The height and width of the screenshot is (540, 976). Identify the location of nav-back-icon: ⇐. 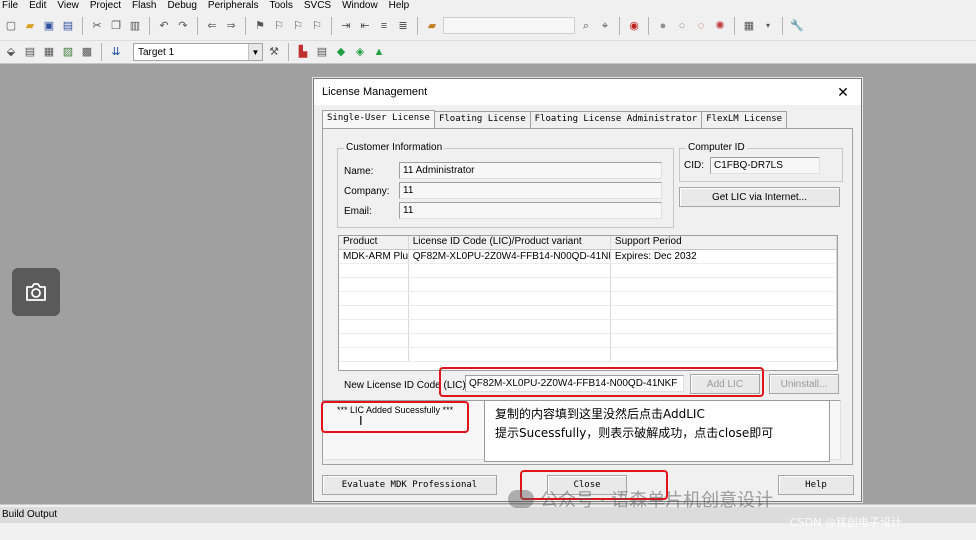
(212, 26).